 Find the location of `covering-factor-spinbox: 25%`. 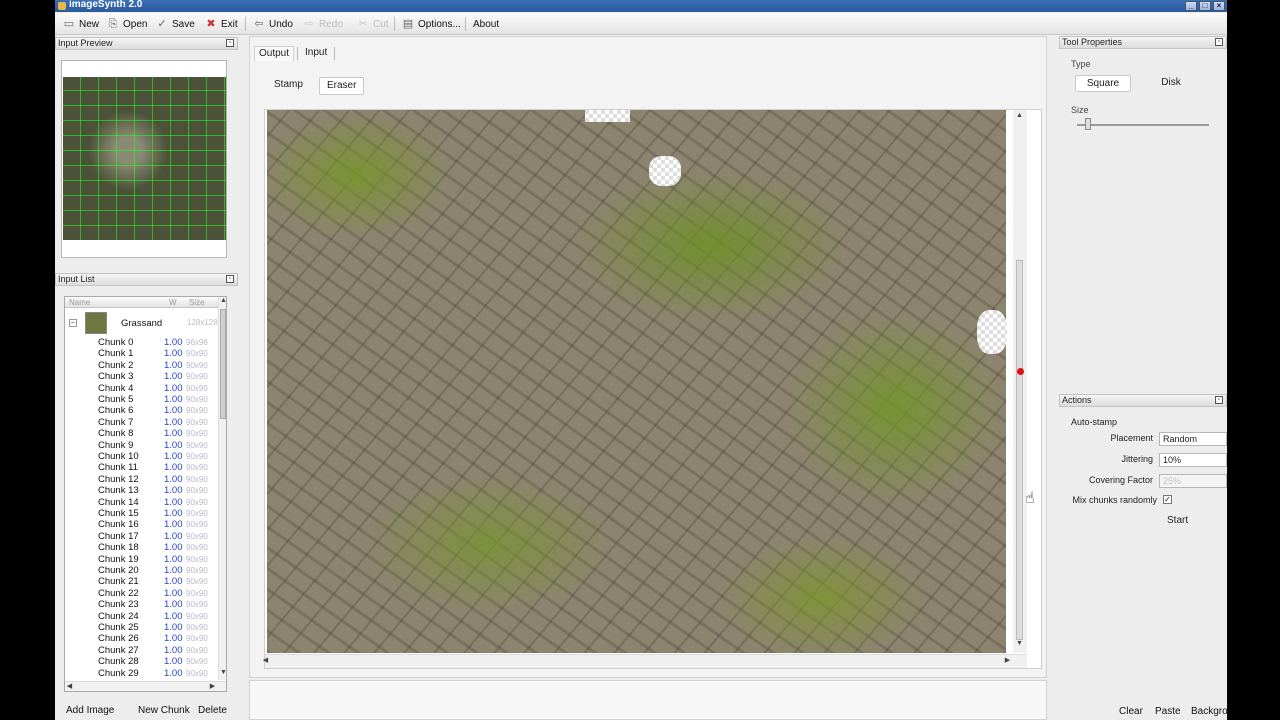

covering-factor-spinbox: 25% is located at coordinates (1193, 481).